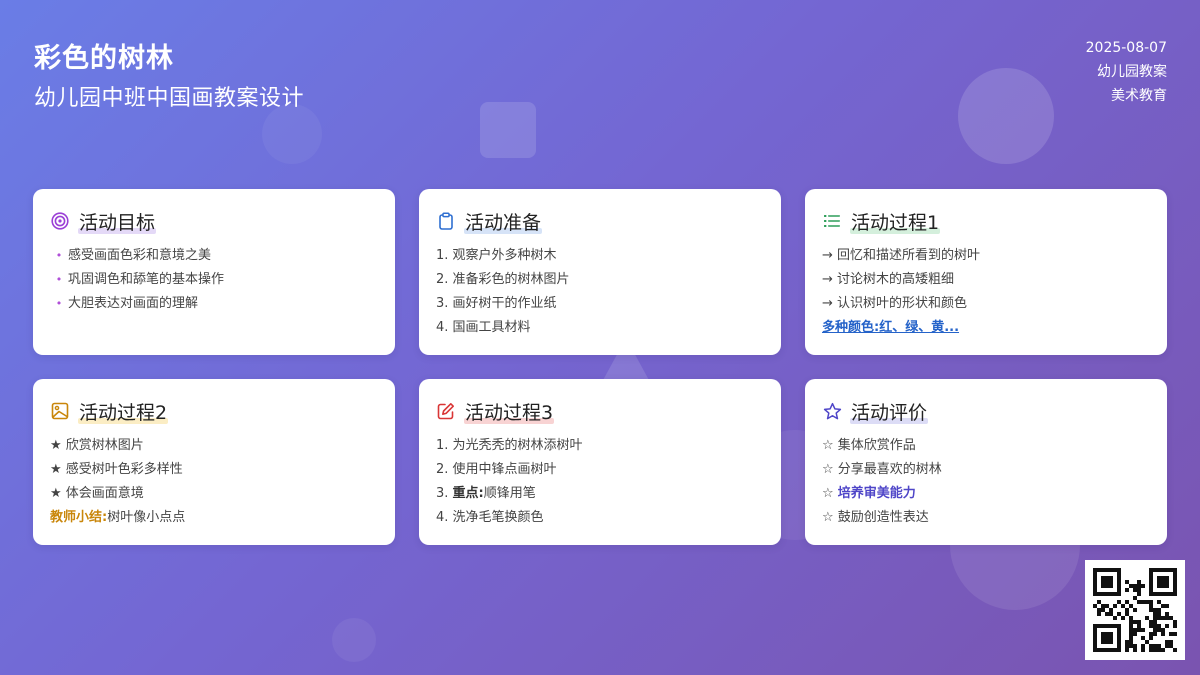 Image resolution: width=1200 pixels, height=675 pixels. Describe the element at coordinates (116, 469) in the screenshot. I see `list-item: ★ 感受树叶色彩多样性` at that location.